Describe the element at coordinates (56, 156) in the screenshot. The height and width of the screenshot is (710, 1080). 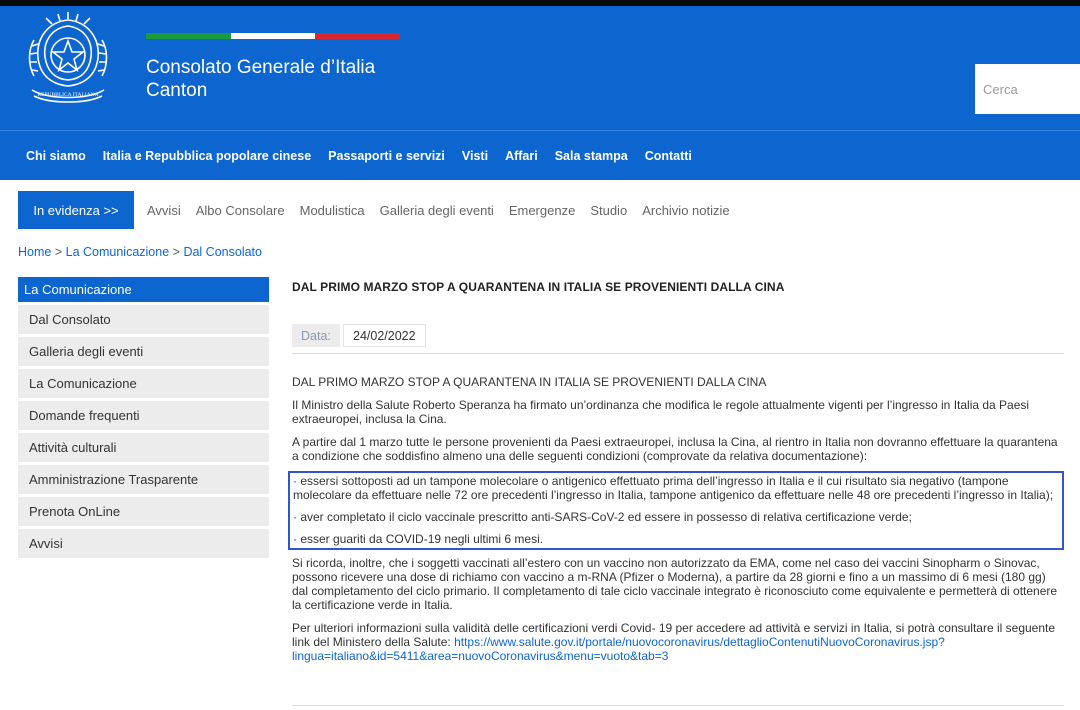
I see `nav-chi-siamo: Chi siamo` at that location.